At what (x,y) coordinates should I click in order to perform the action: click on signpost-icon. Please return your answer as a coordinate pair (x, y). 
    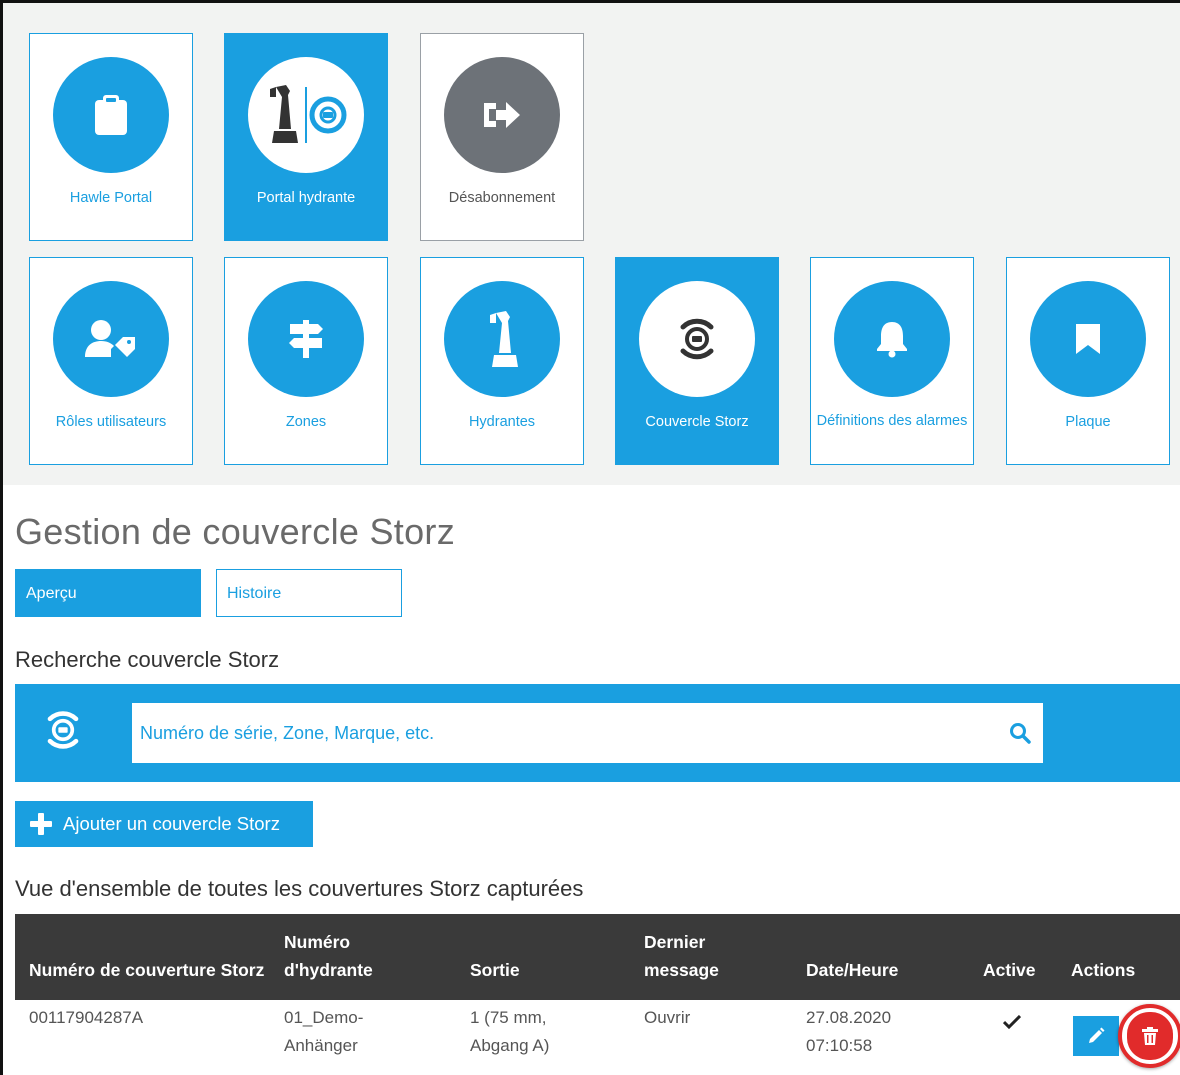
    Looking at the image, I should click on (306, 339).